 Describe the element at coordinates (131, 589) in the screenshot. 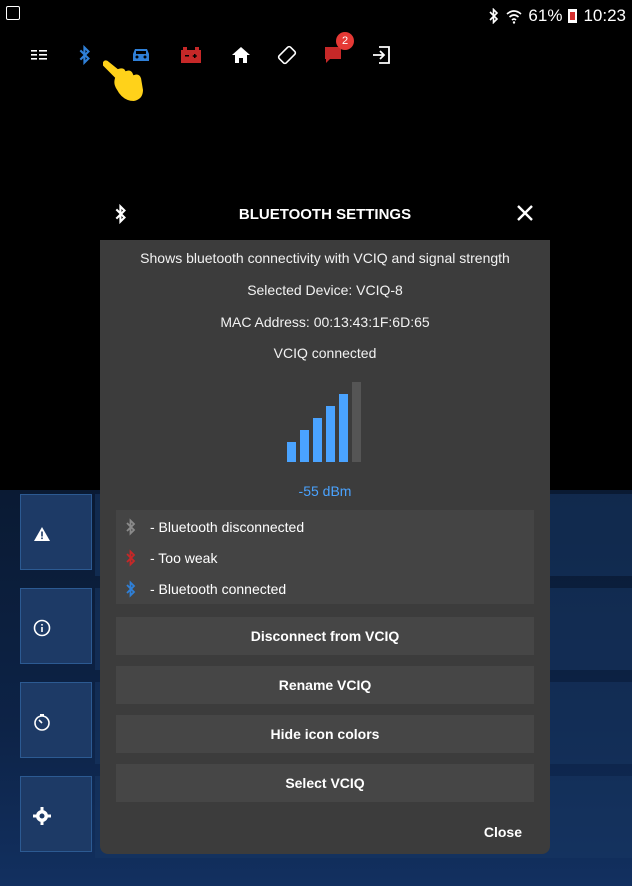

I see `bluetooth-connected-icon` at that location.